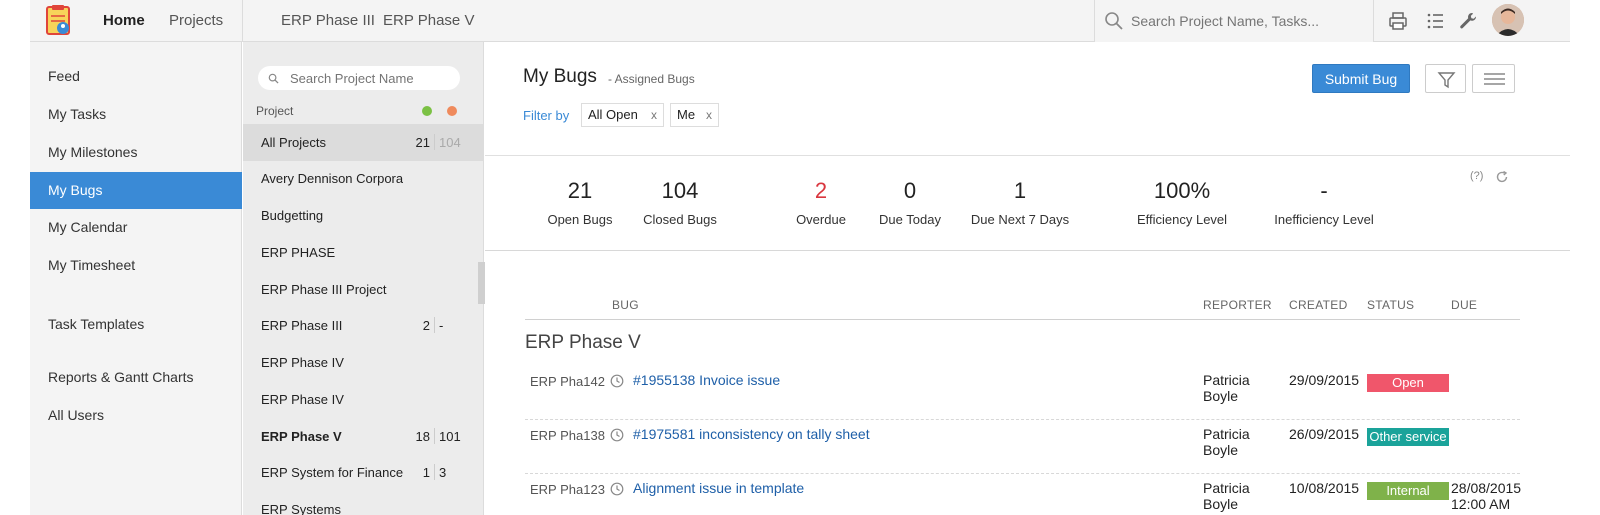 Image resolution: width=1600 pixels, height=515 pixels. What do you see at coordinates (370, 78) in the screenshot?
I see `project-search-input` at bounding box center [370, 78].